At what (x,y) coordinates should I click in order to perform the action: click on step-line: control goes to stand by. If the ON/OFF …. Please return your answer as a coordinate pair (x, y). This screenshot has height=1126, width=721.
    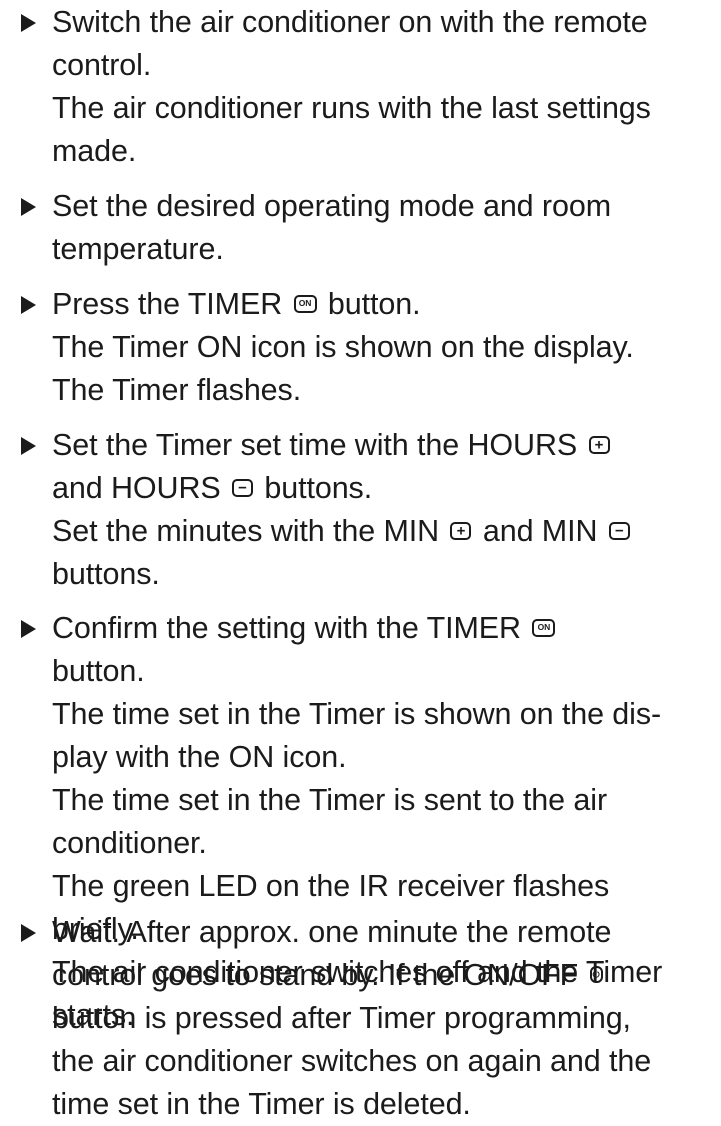
    Looking at the image, I should click on (385, 975).